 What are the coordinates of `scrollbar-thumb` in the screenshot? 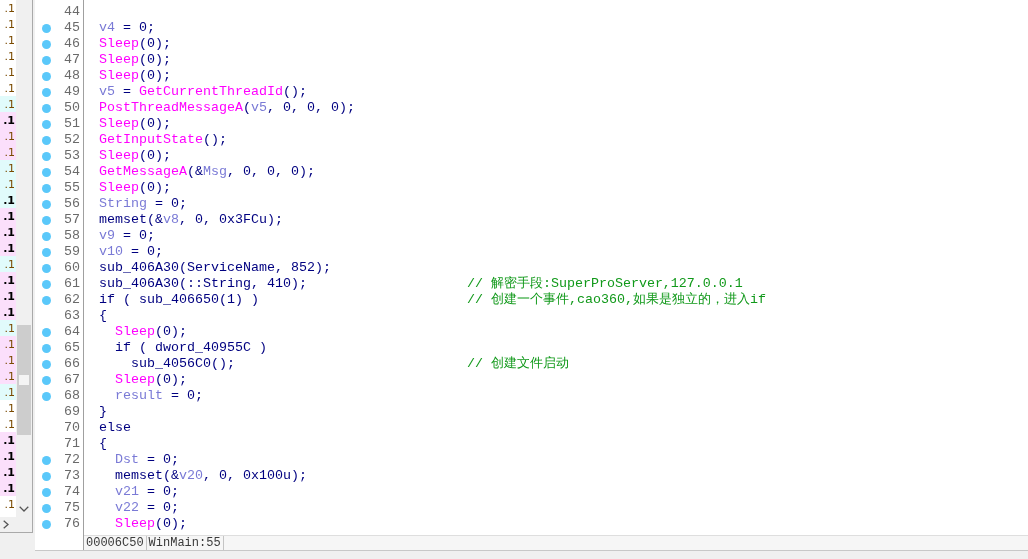 It's located at (24, 380).